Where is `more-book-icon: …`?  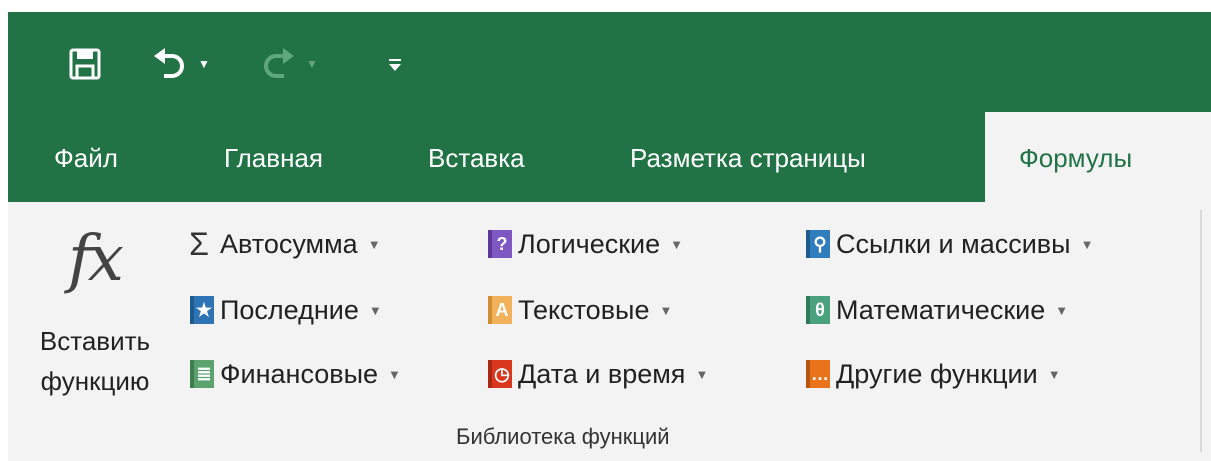 more-book-icon: … is located at coordinates (818, 374).